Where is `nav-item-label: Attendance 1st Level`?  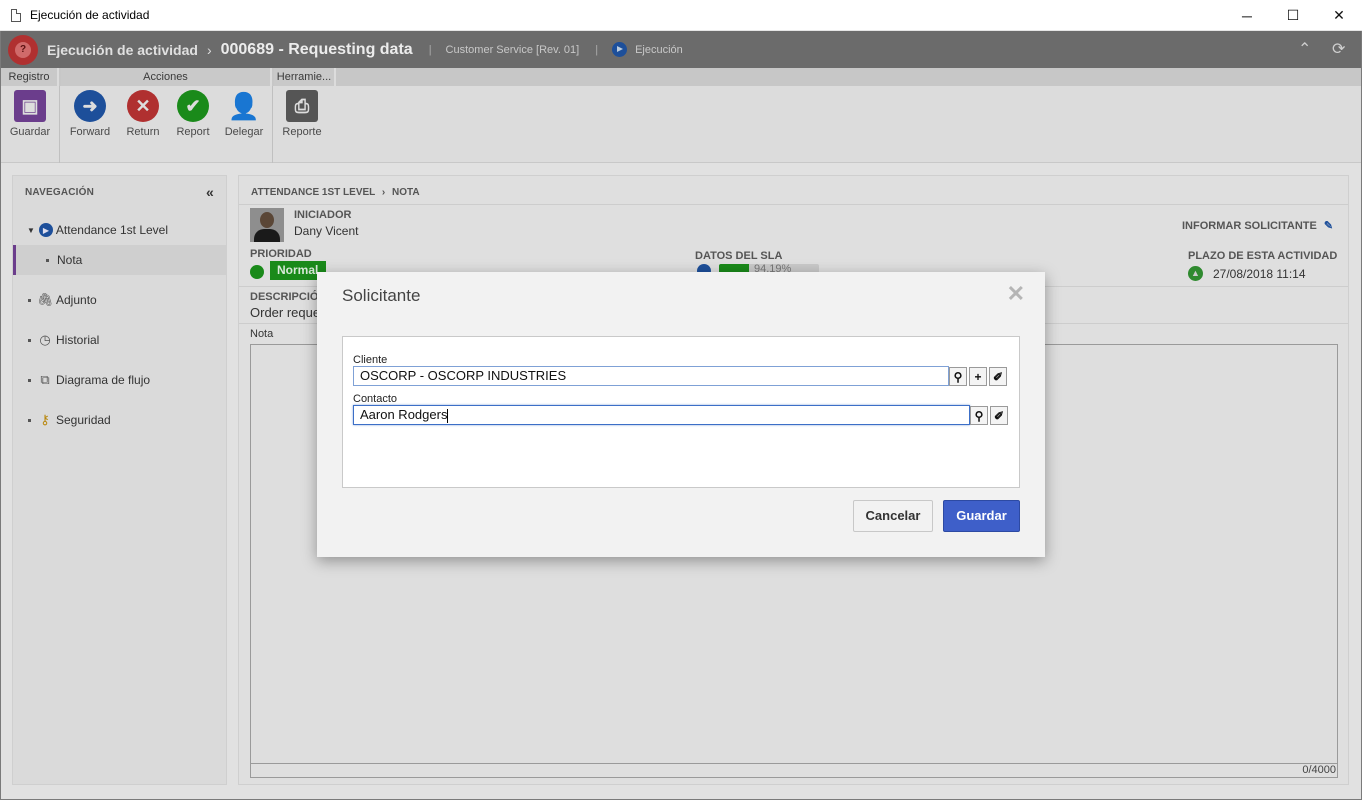 nav-item-label: Attendance 1st Level is located at coordinates (111, 230).